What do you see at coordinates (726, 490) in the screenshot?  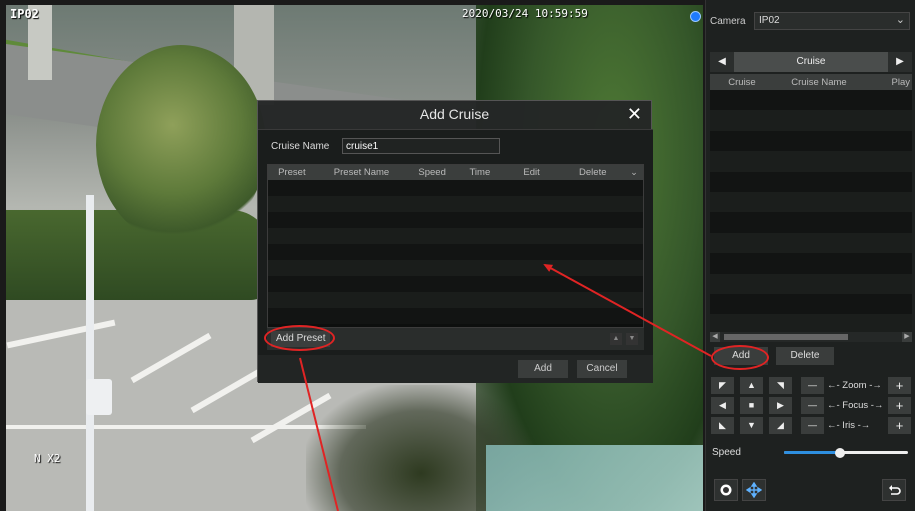 I see `record-circle-icon` at bounding box center [726, 490].